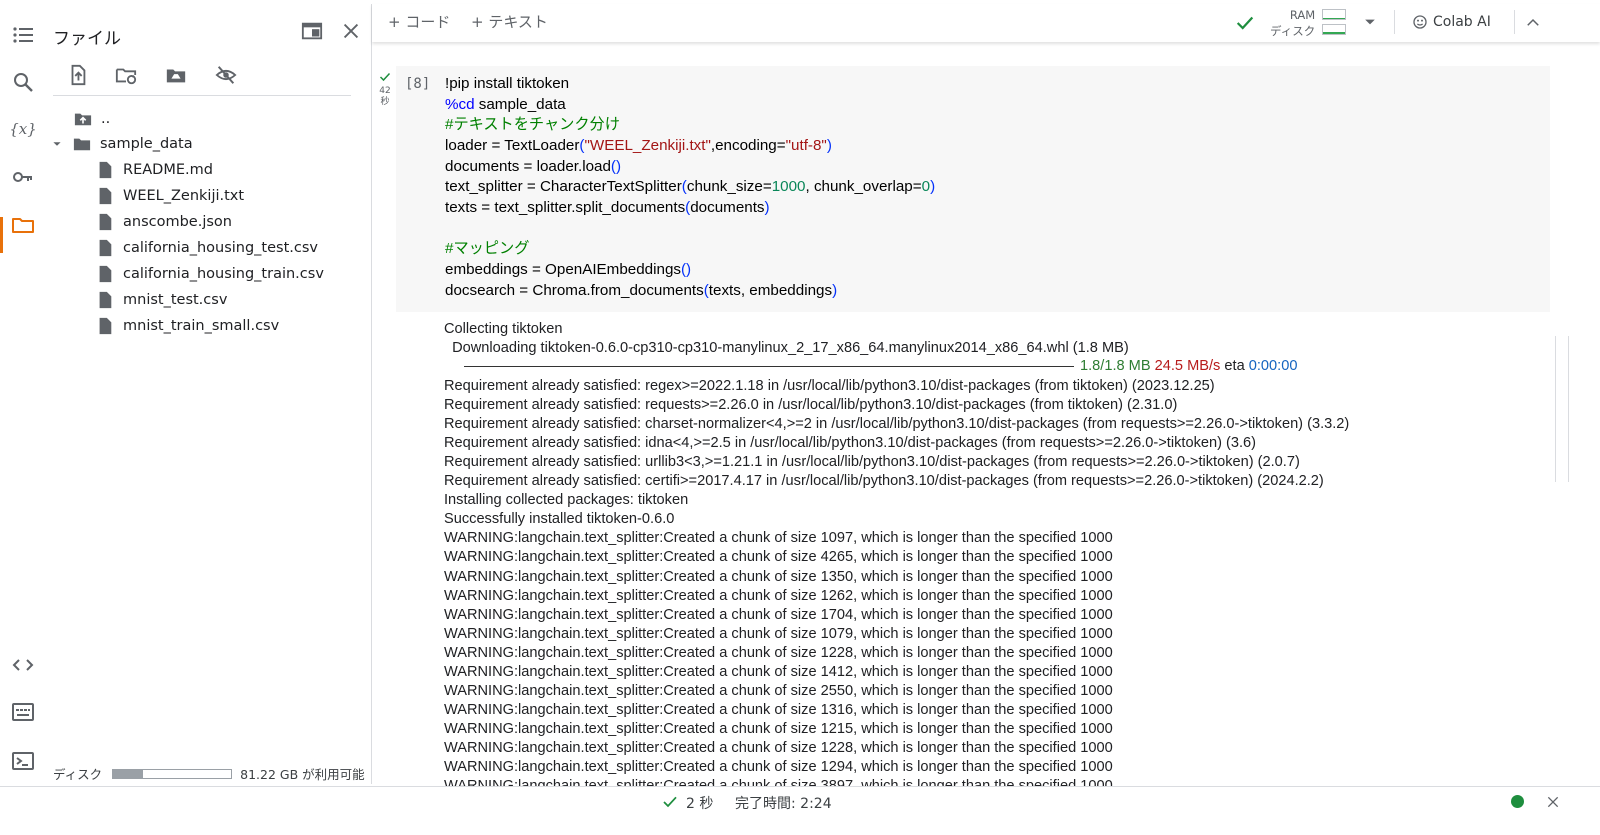 This screenshot has height=835, width=1600. Describe the element at coordinates (1553, 804) in the screenshot. I see `close-status-icon` at that location.